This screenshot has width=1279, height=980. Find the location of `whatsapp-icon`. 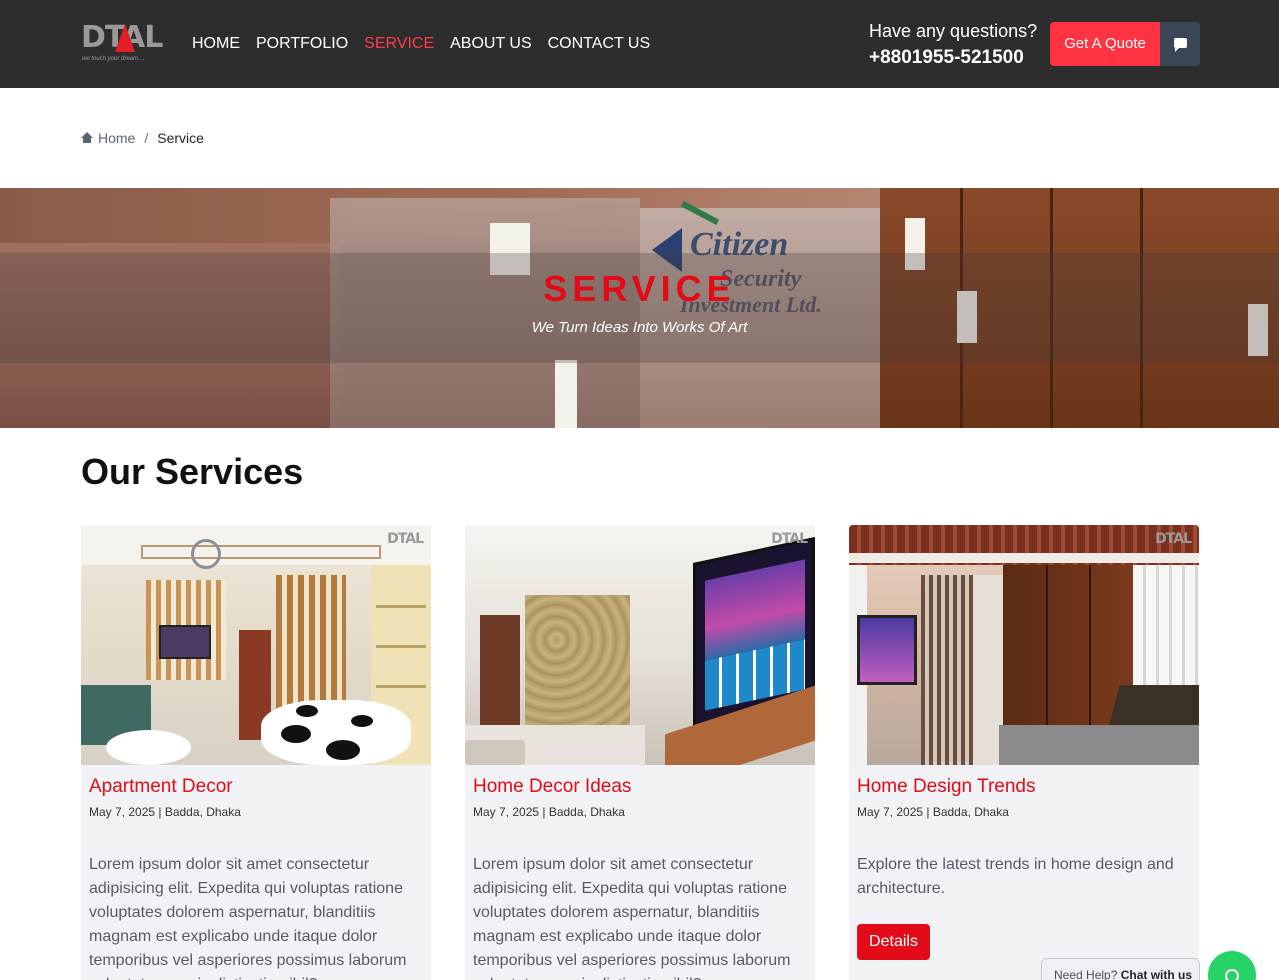

whatsapp-icon is located at coordinates (1232, 974).